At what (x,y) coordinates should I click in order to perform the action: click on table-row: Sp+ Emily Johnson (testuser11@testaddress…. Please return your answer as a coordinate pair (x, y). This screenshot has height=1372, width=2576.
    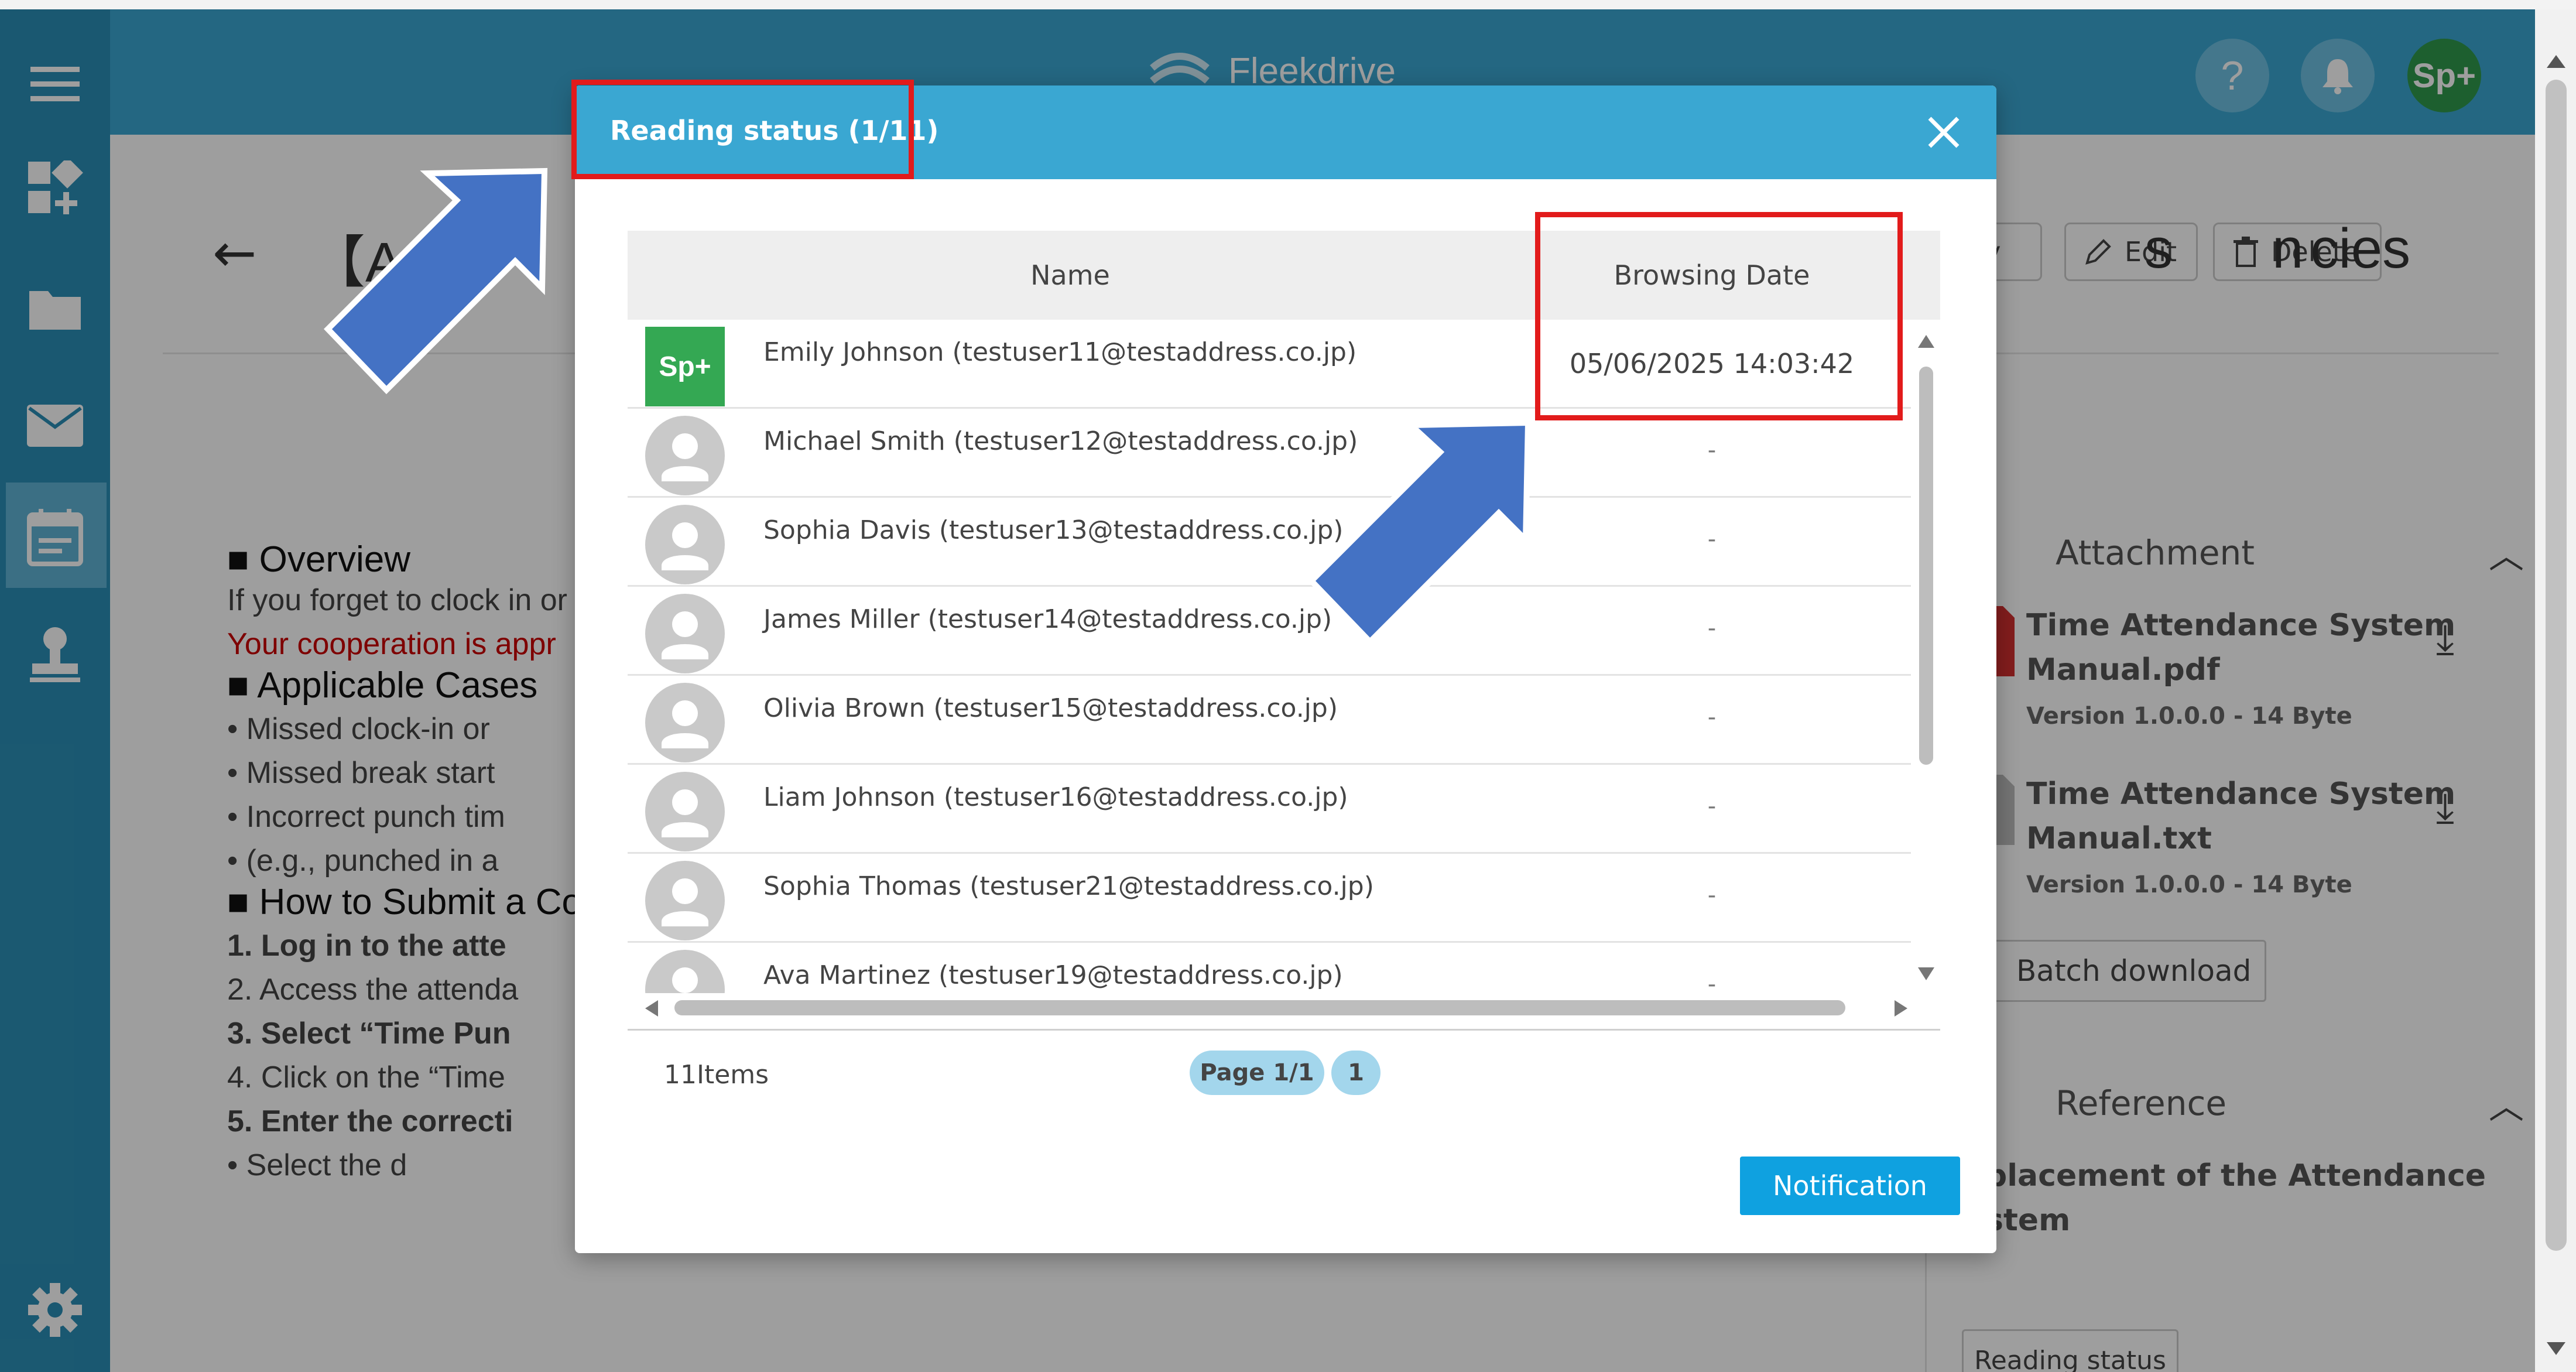
    Looking at the image, I should click on (1269, 364).